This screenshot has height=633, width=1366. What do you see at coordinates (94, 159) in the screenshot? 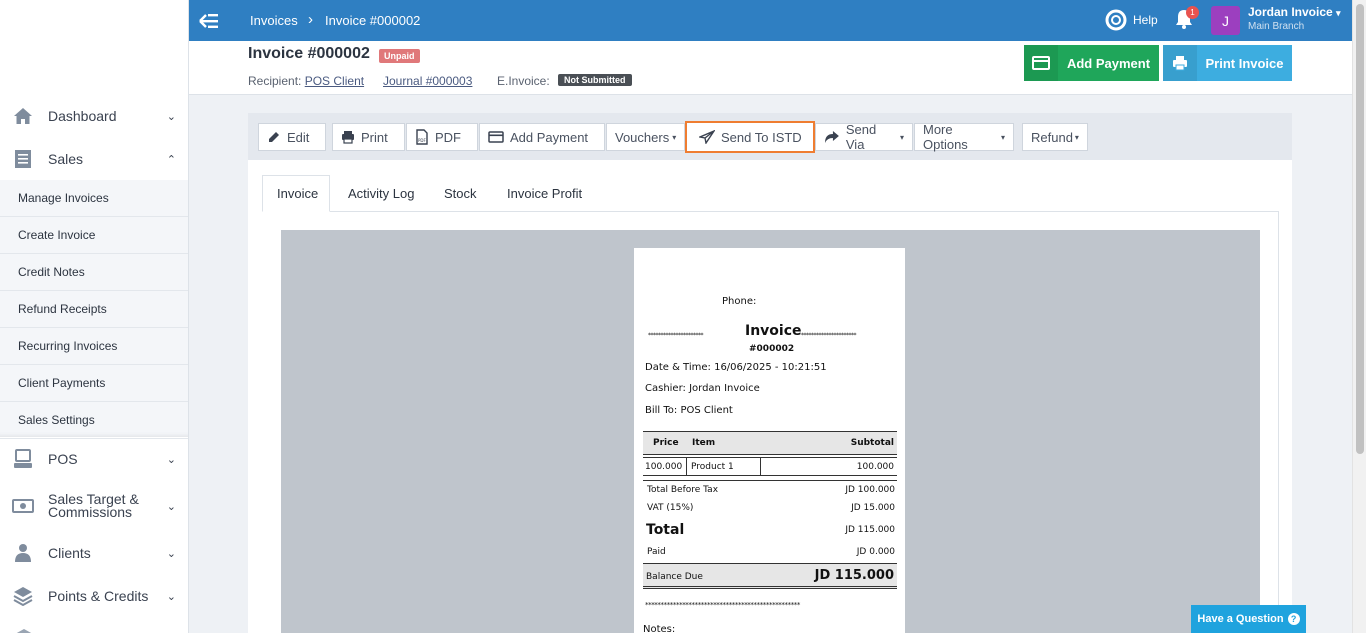
I see `sidebar-item-sales: Sales ⌃` at bounding box center [94, 159].